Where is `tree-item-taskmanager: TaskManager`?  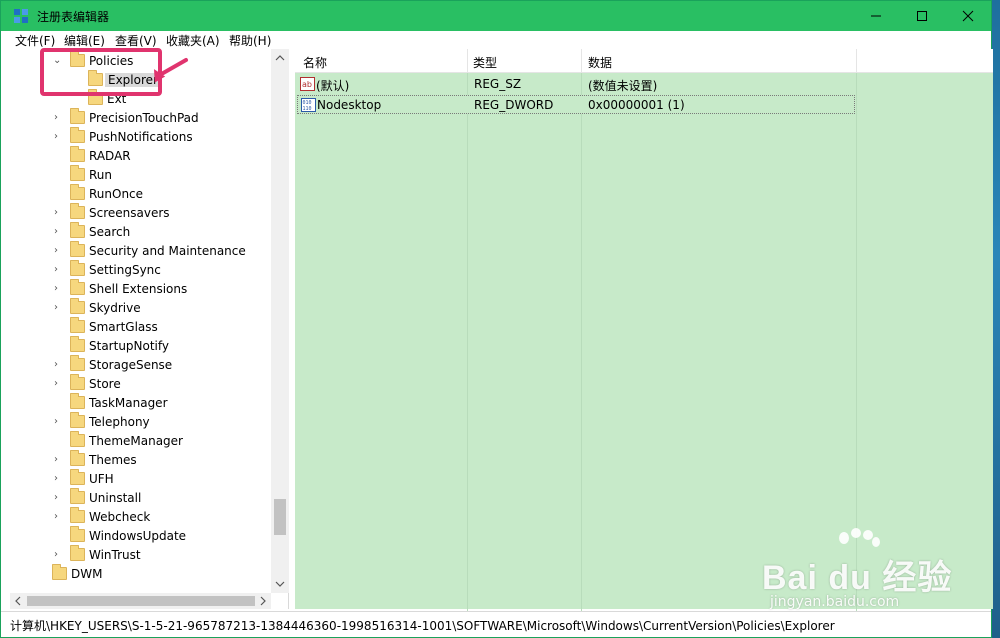
tree-item-taskmanager: TaskManager is located at coordinates (142, 403).